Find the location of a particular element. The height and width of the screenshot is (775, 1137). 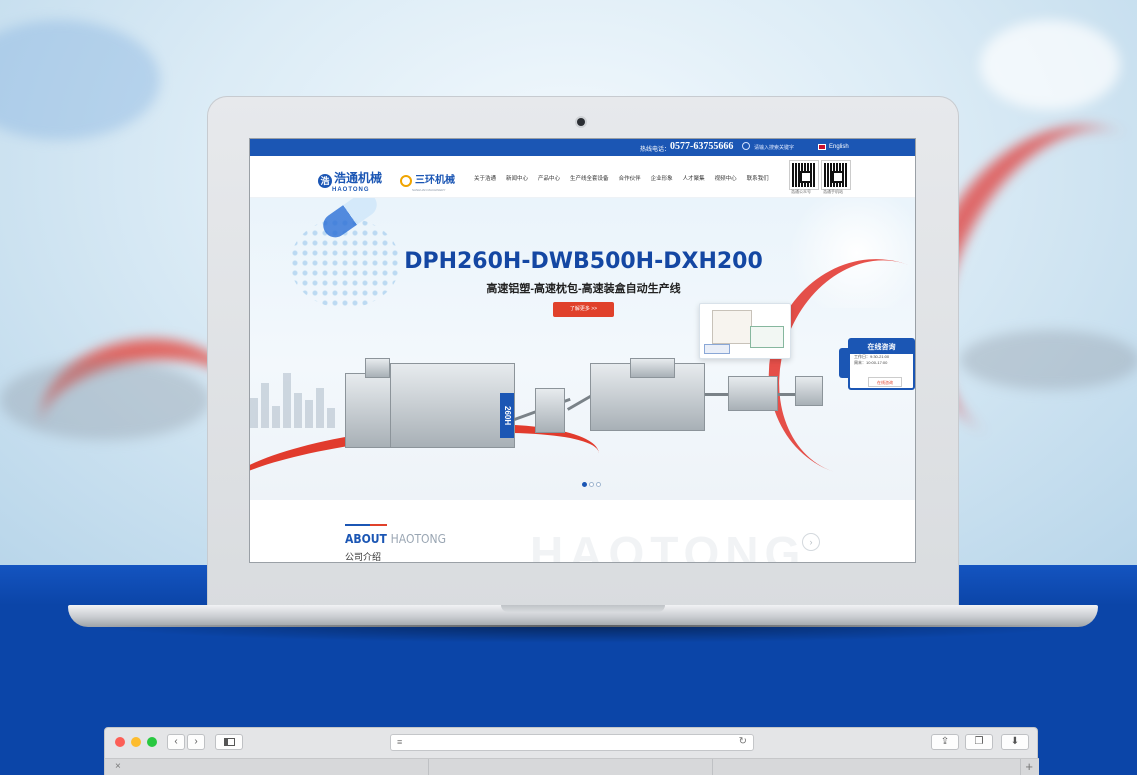

minimize-window-icon is located at coordinates (136, 742).